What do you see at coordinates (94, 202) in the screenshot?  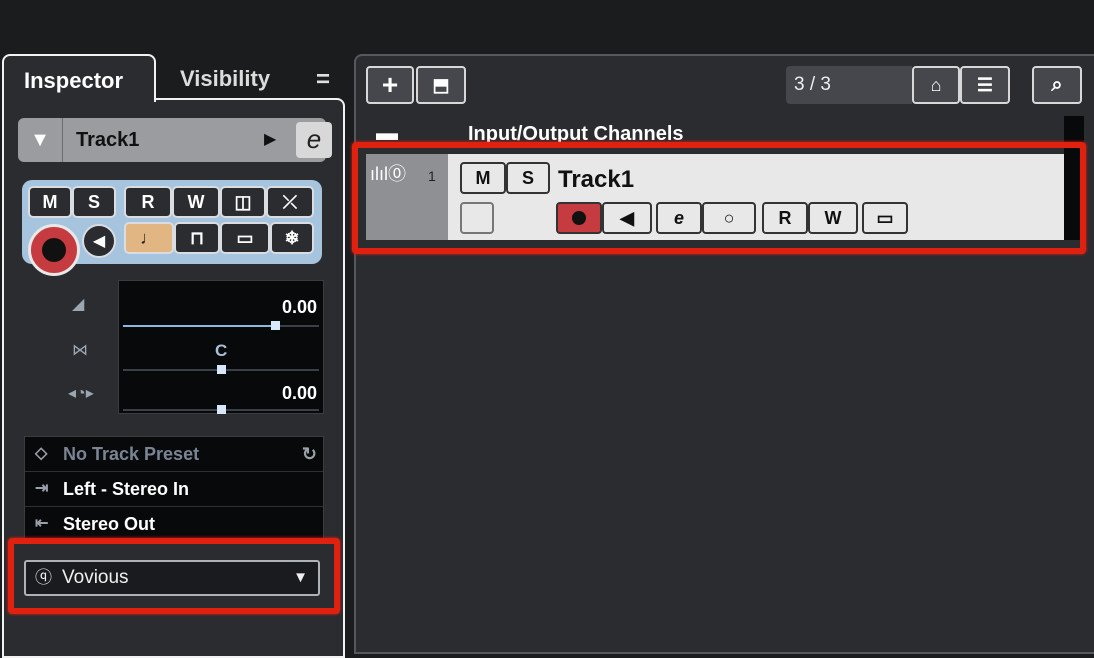 I see `solo-button: S` at bounding box center [94, 202].